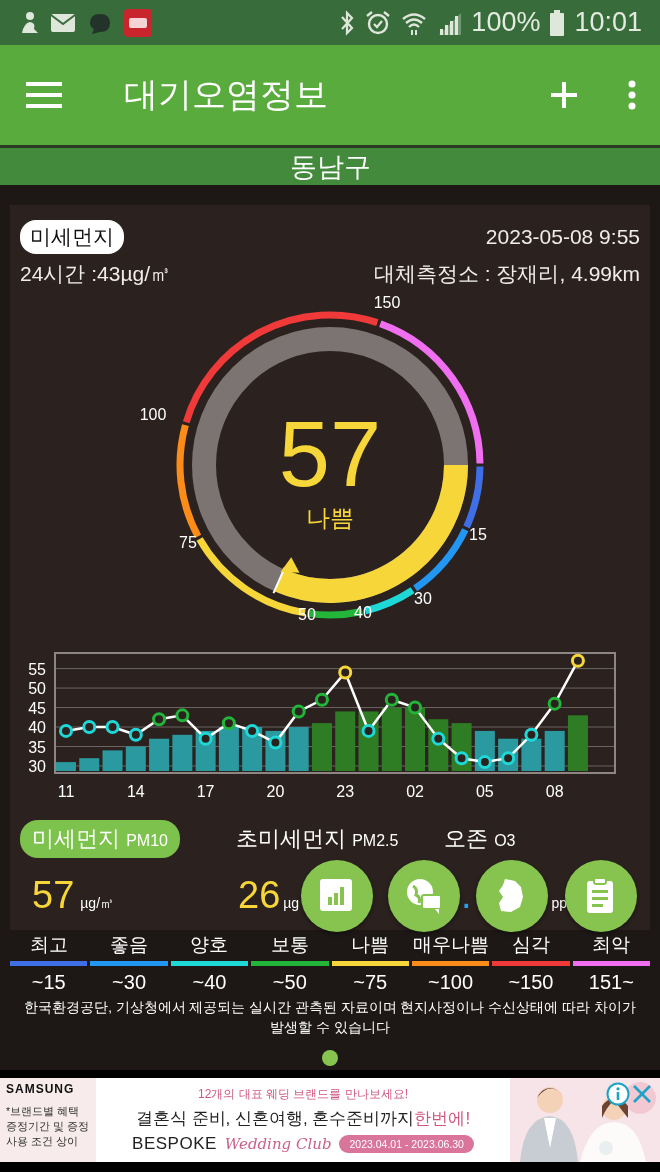 This screenshot has height=1172, width=660. Describe the element at coordinates (66, 791) in the screenshot. I see `x-axis-label: 11` at that location.